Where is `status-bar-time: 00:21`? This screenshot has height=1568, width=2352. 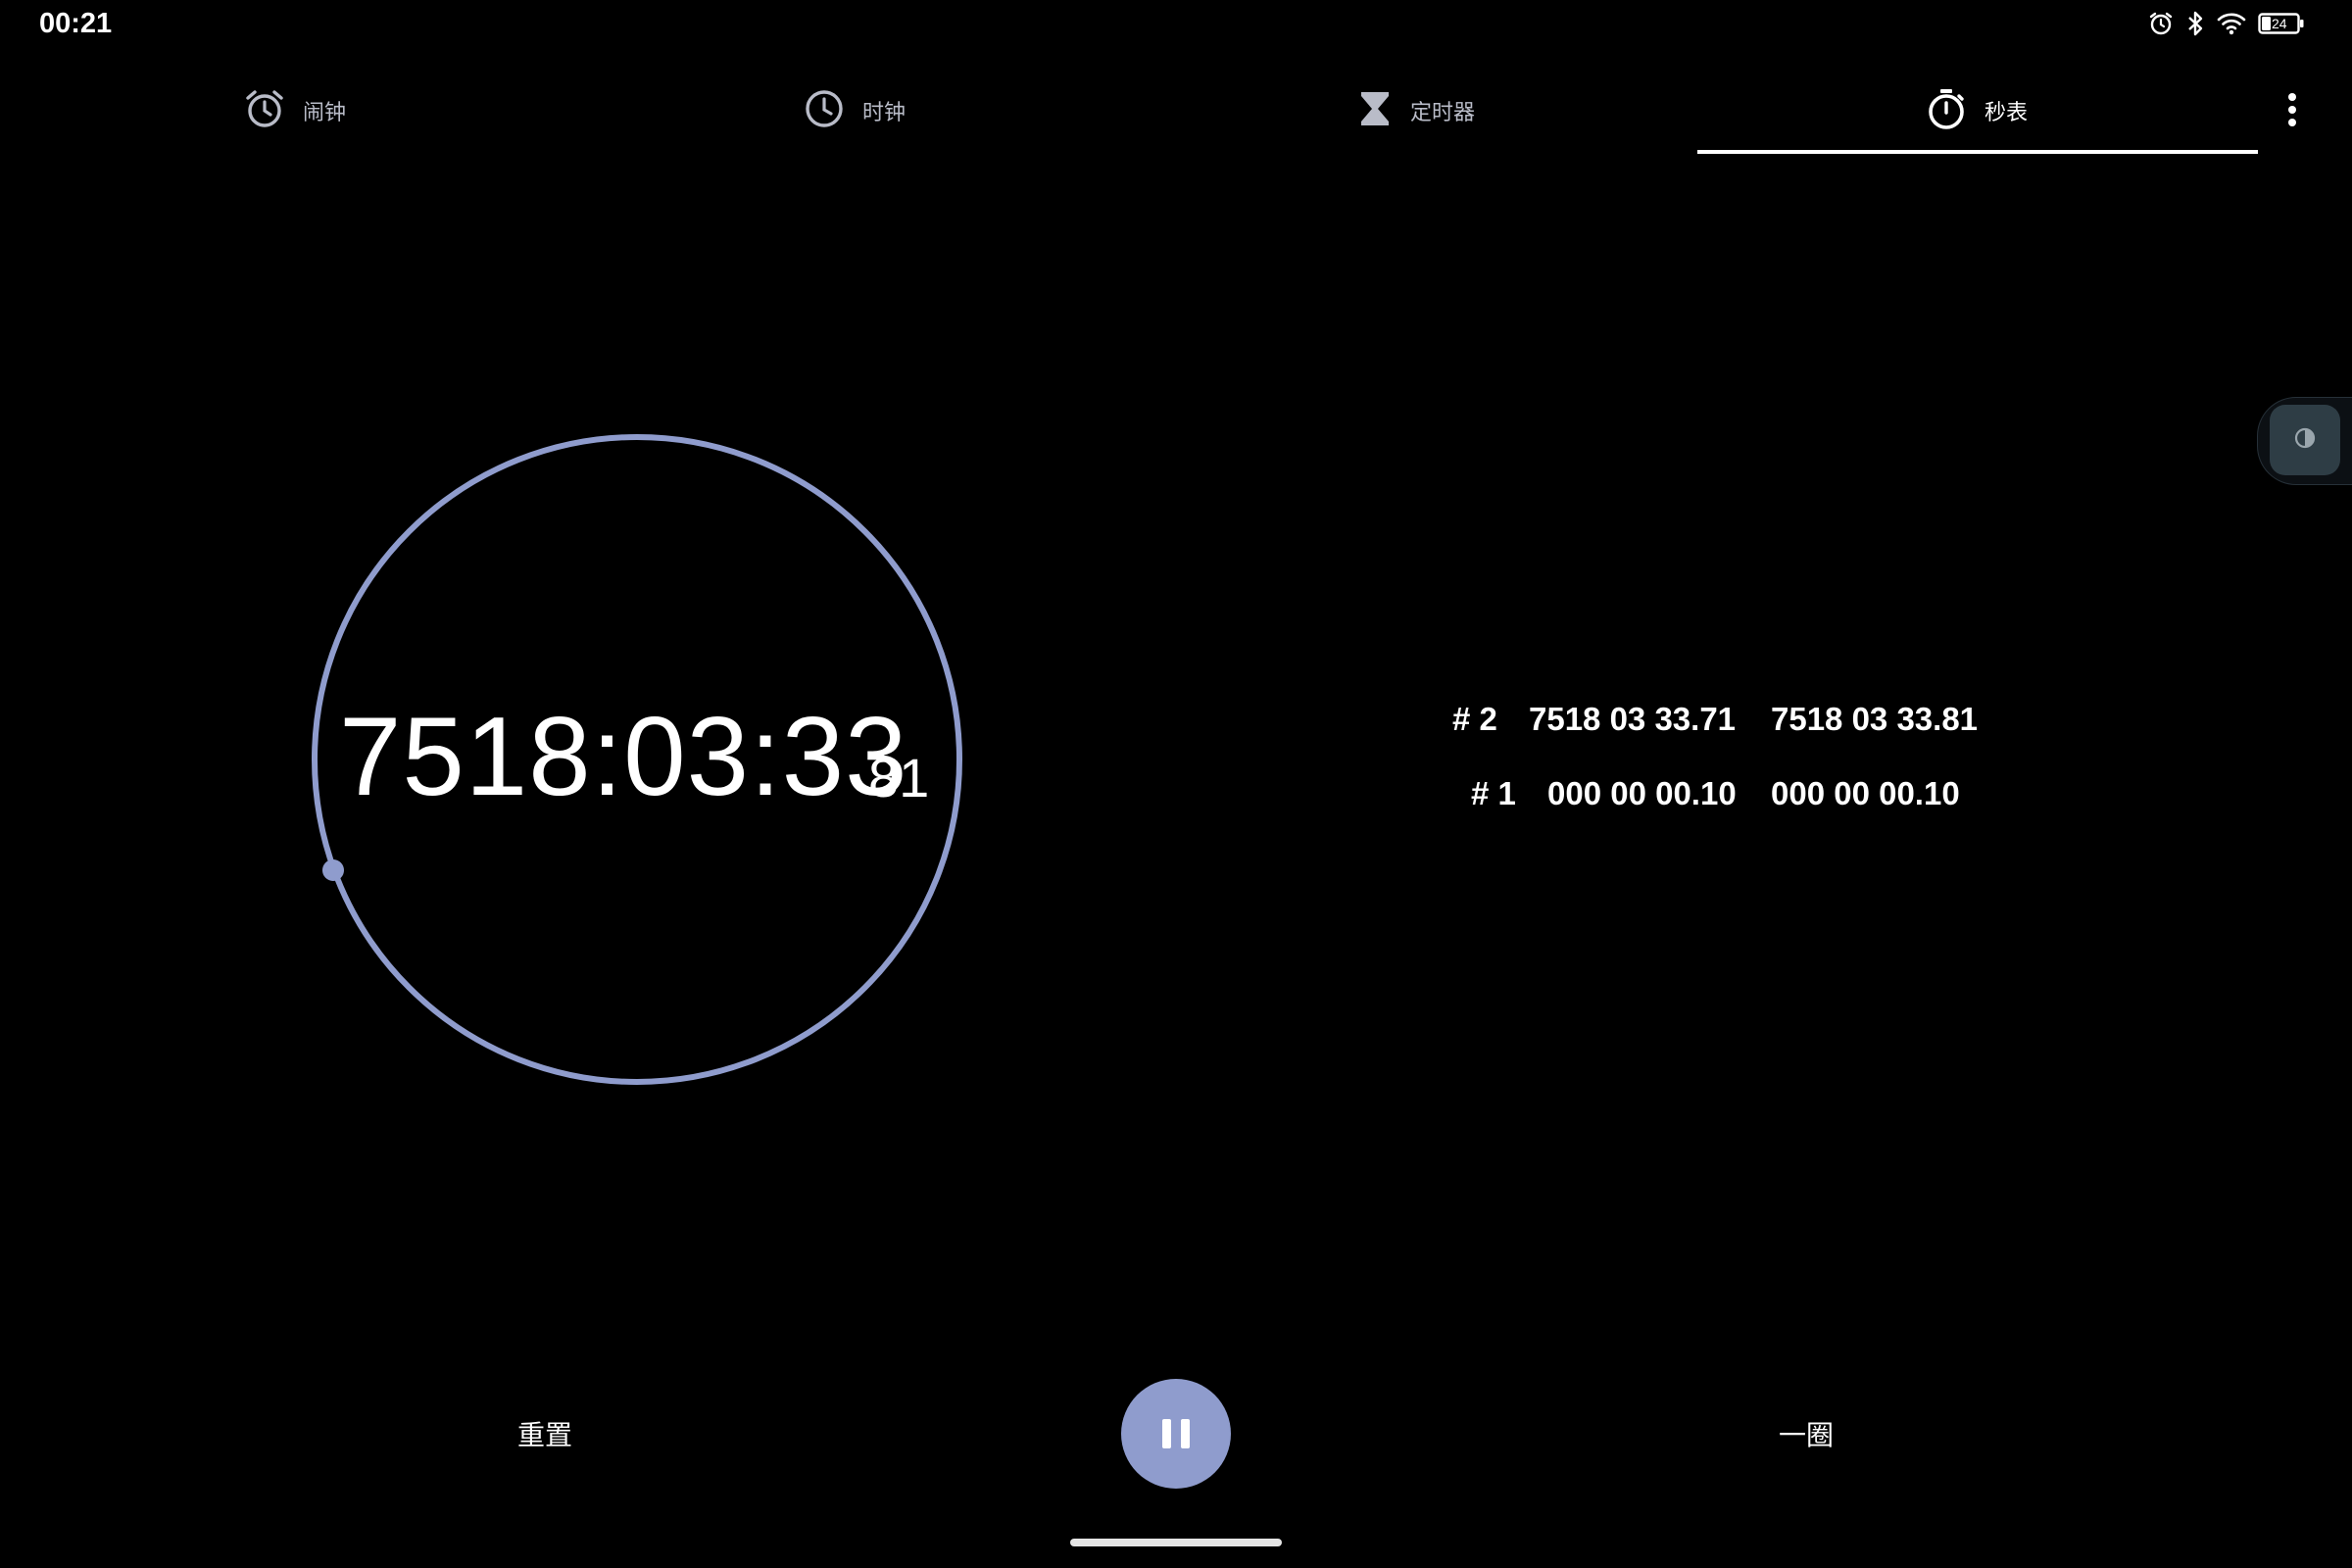
status-bar-time: 00:21 is located at coordinates (76, 23).